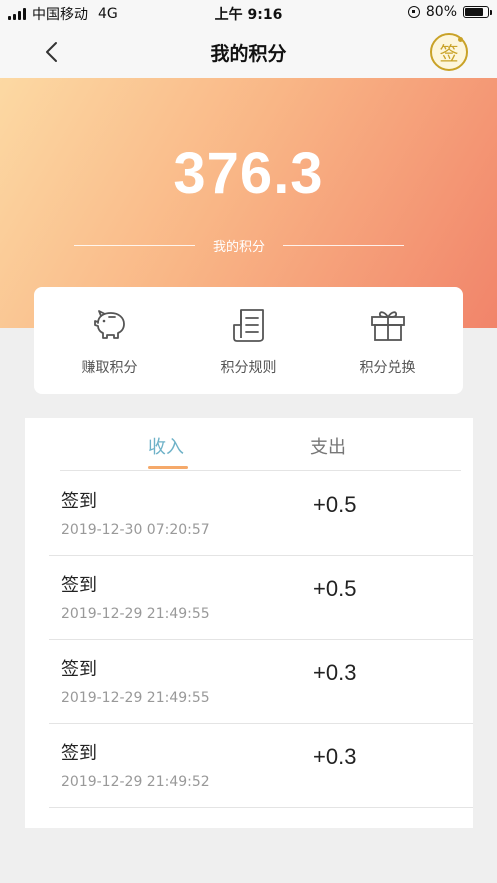  I want to click on document-icon, so click(248, 325).